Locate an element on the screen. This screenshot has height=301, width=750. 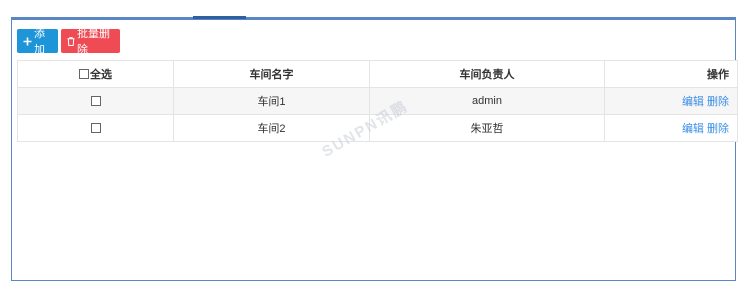
panel-top-border is located at coordinates (373, 19).